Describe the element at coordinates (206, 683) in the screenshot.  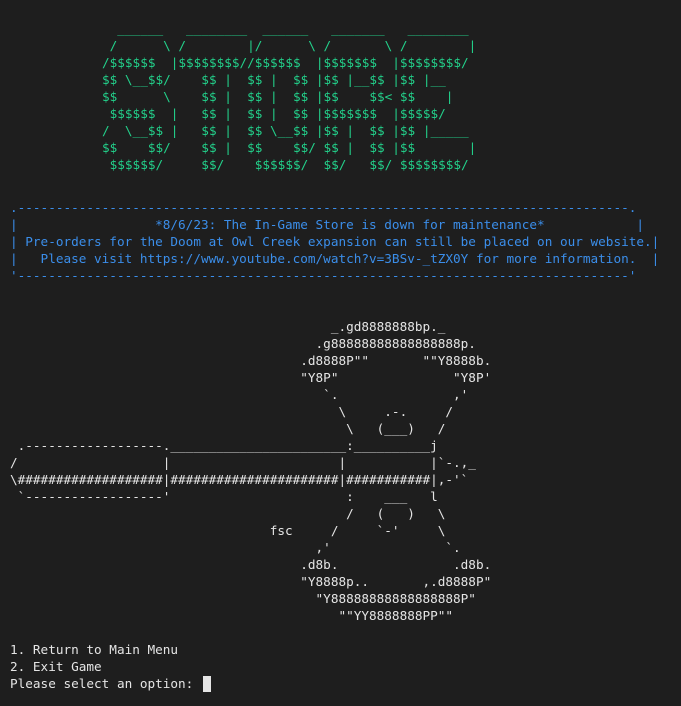
I see `text-cursor` at that location.